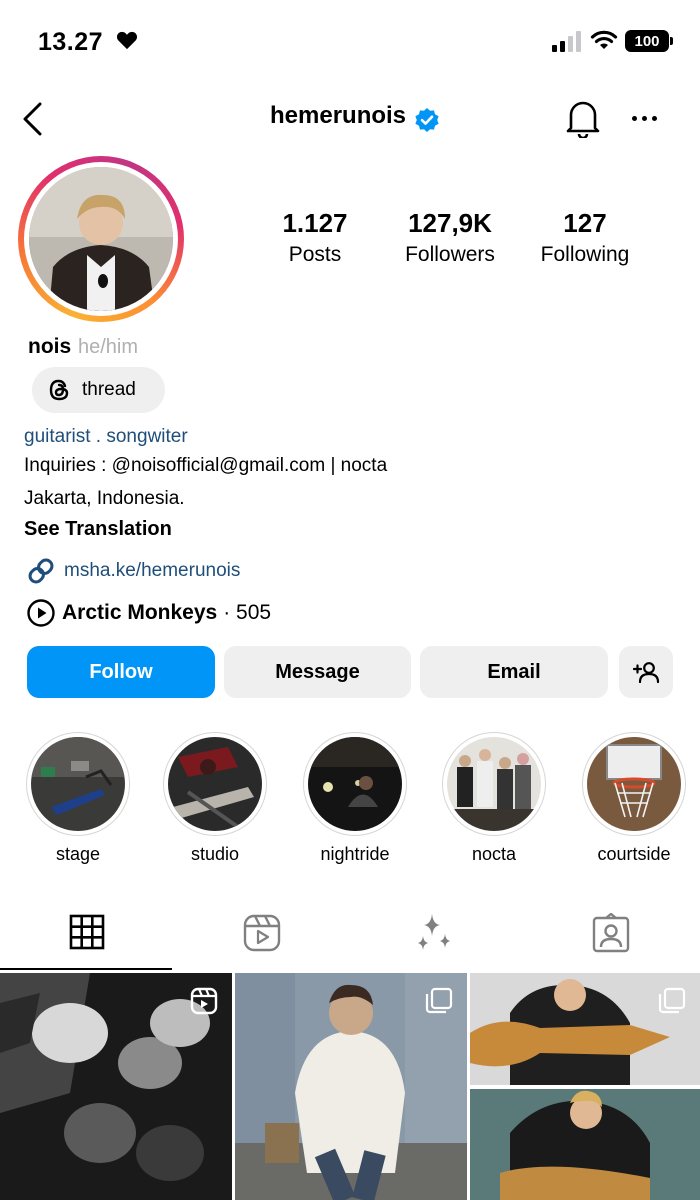  What do you see at coordinates (78, 854) in the screenshot?
I see `highlight-label: stage` at bounding box center [78, 854].